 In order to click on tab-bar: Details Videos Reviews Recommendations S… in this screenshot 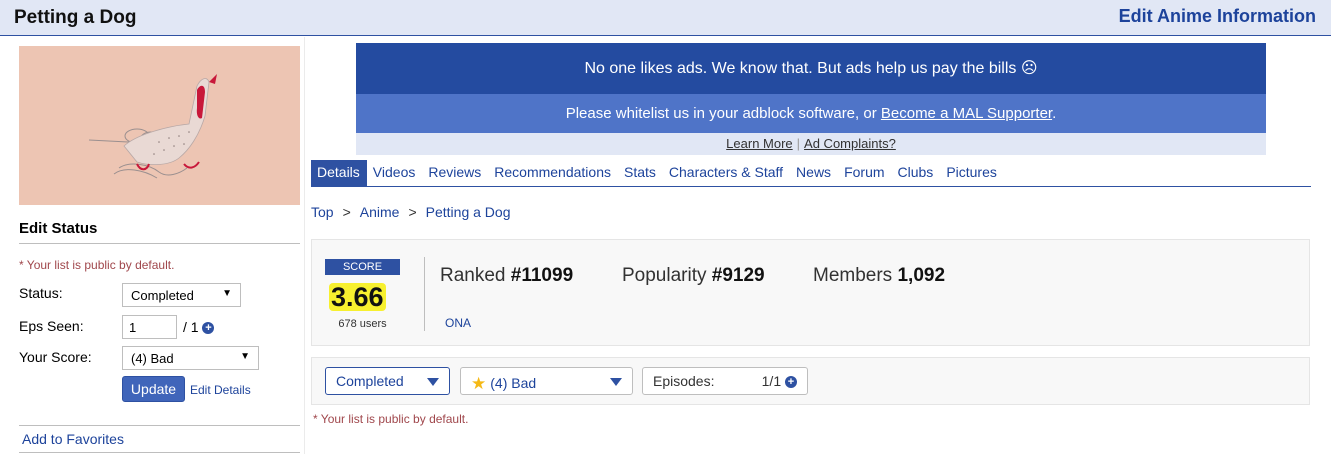, I will do `click(811, 173)`.